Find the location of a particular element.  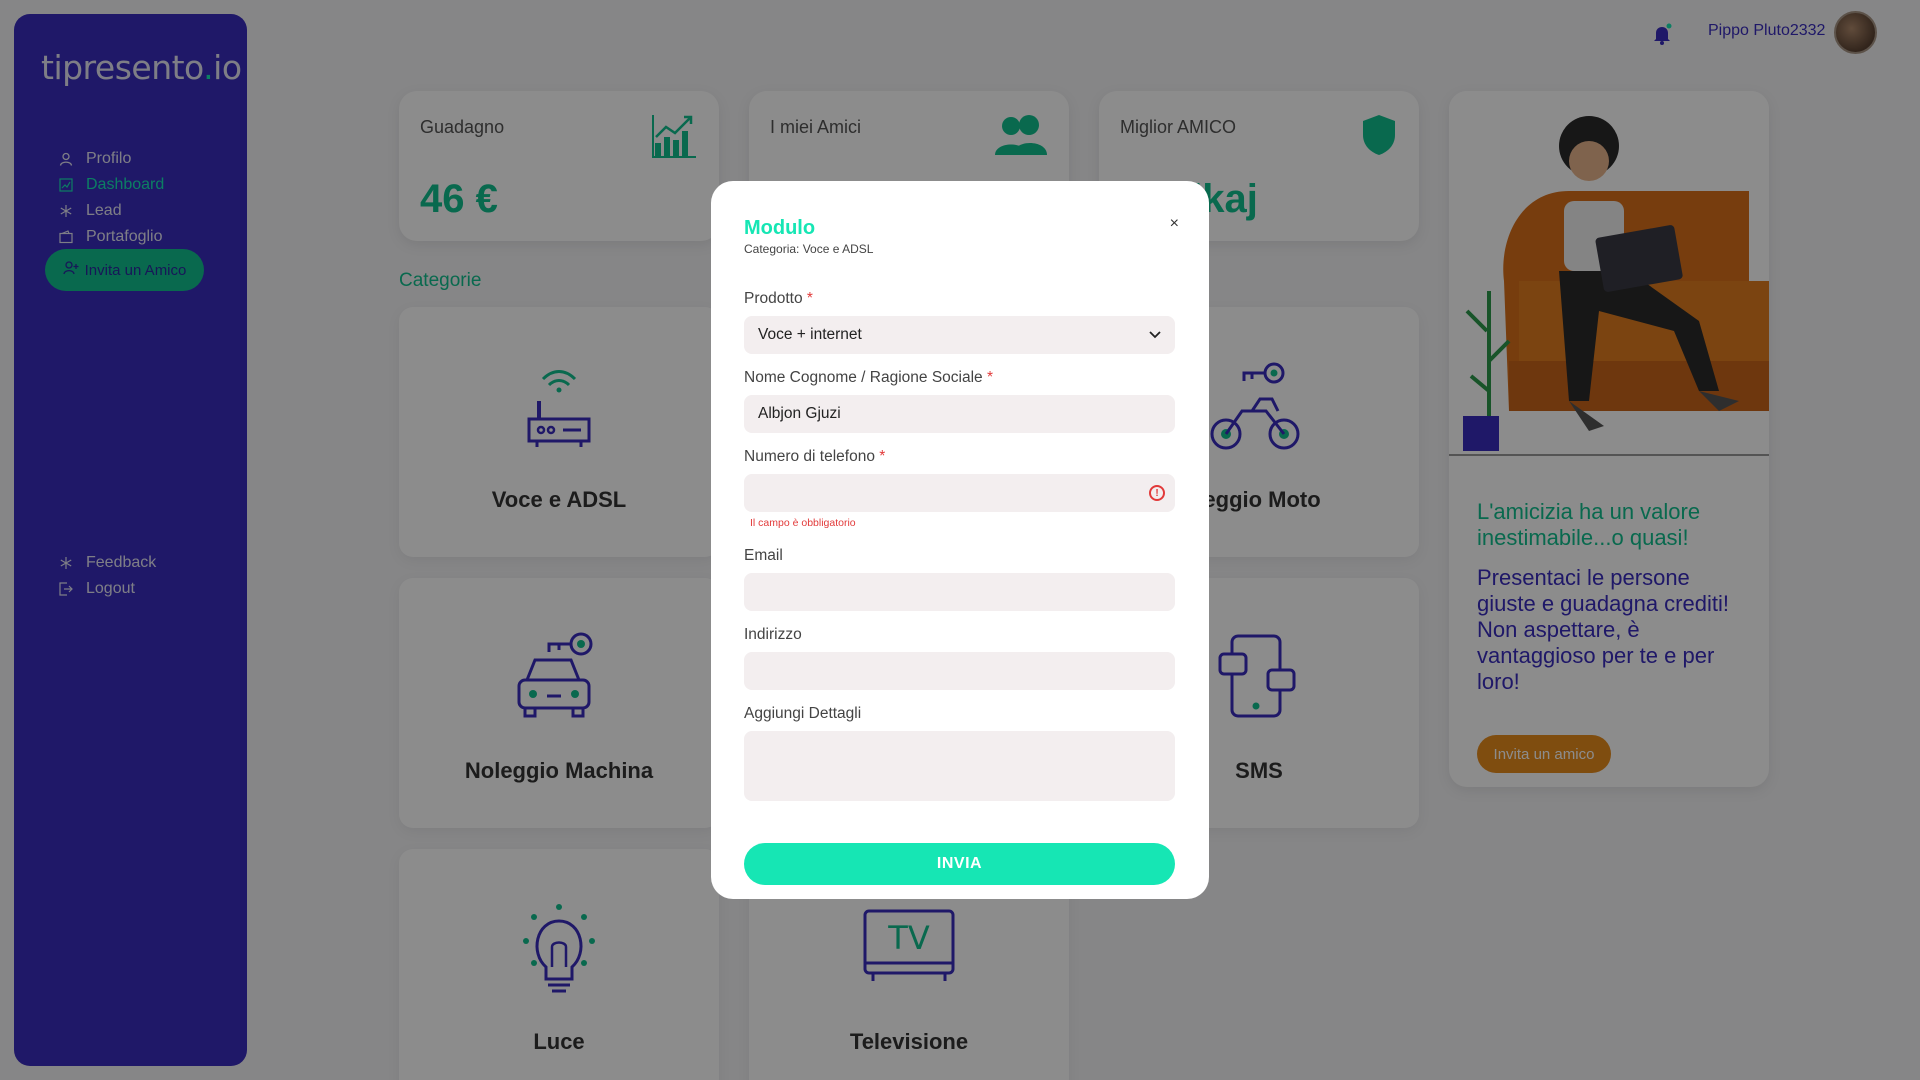

indirizzo-field is located at coordinates (959, 671).